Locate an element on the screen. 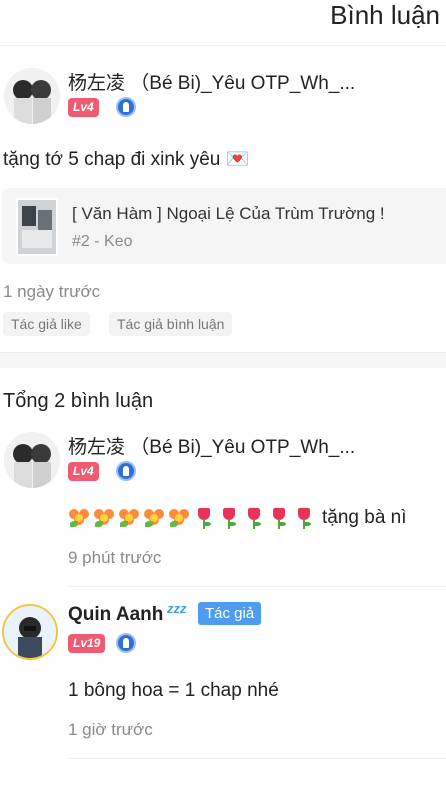 This screenshot has width=446, height=792. author-like-tag: Tác giả like is located at coordinates (46, 324).